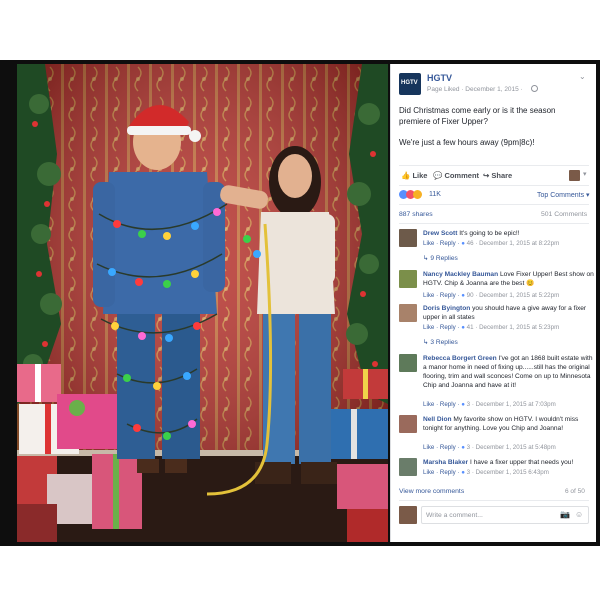 Image resolution: width=600 pixels, height=600 pixels. What do you see at coordinates (574, 175) in the screenshot?
I see `viewer-avatar-icon` at bounding box center [574, 175].